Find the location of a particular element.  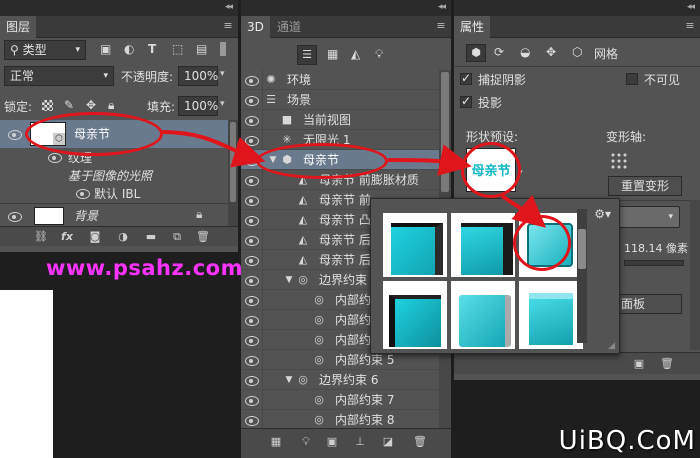

text-filter-icon: T is located at coordinates (152, 49).